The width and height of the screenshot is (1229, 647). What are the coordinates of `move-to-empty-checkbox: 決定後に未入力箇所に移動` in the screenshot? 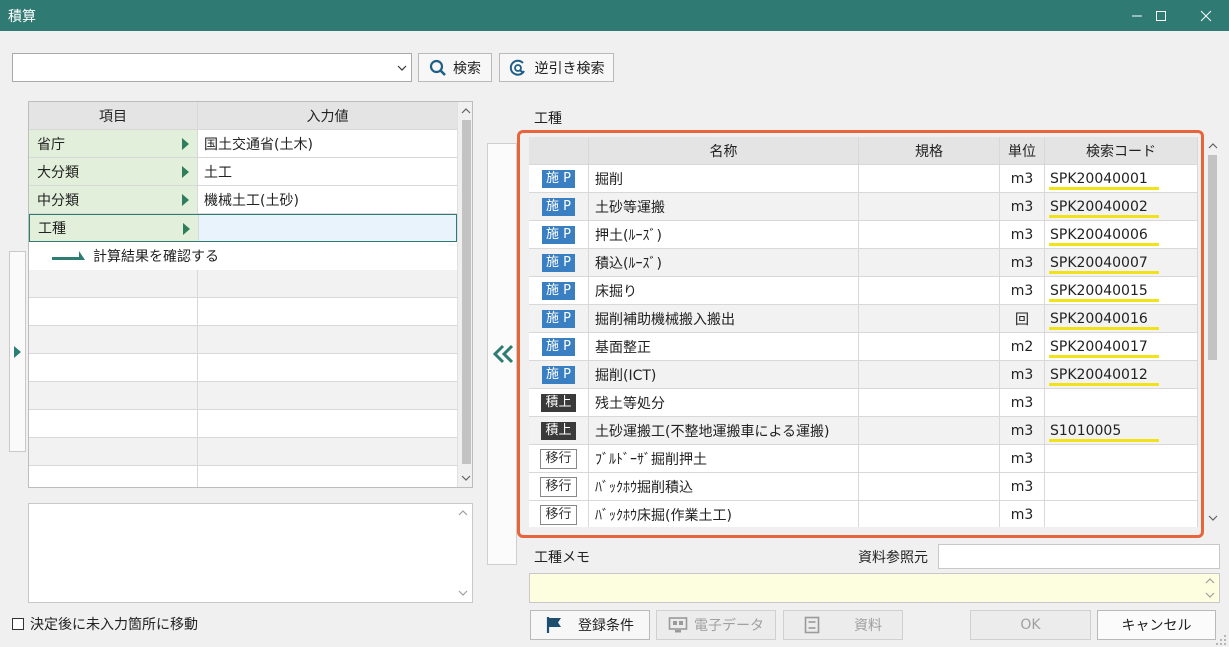 It's located at (105, 624).